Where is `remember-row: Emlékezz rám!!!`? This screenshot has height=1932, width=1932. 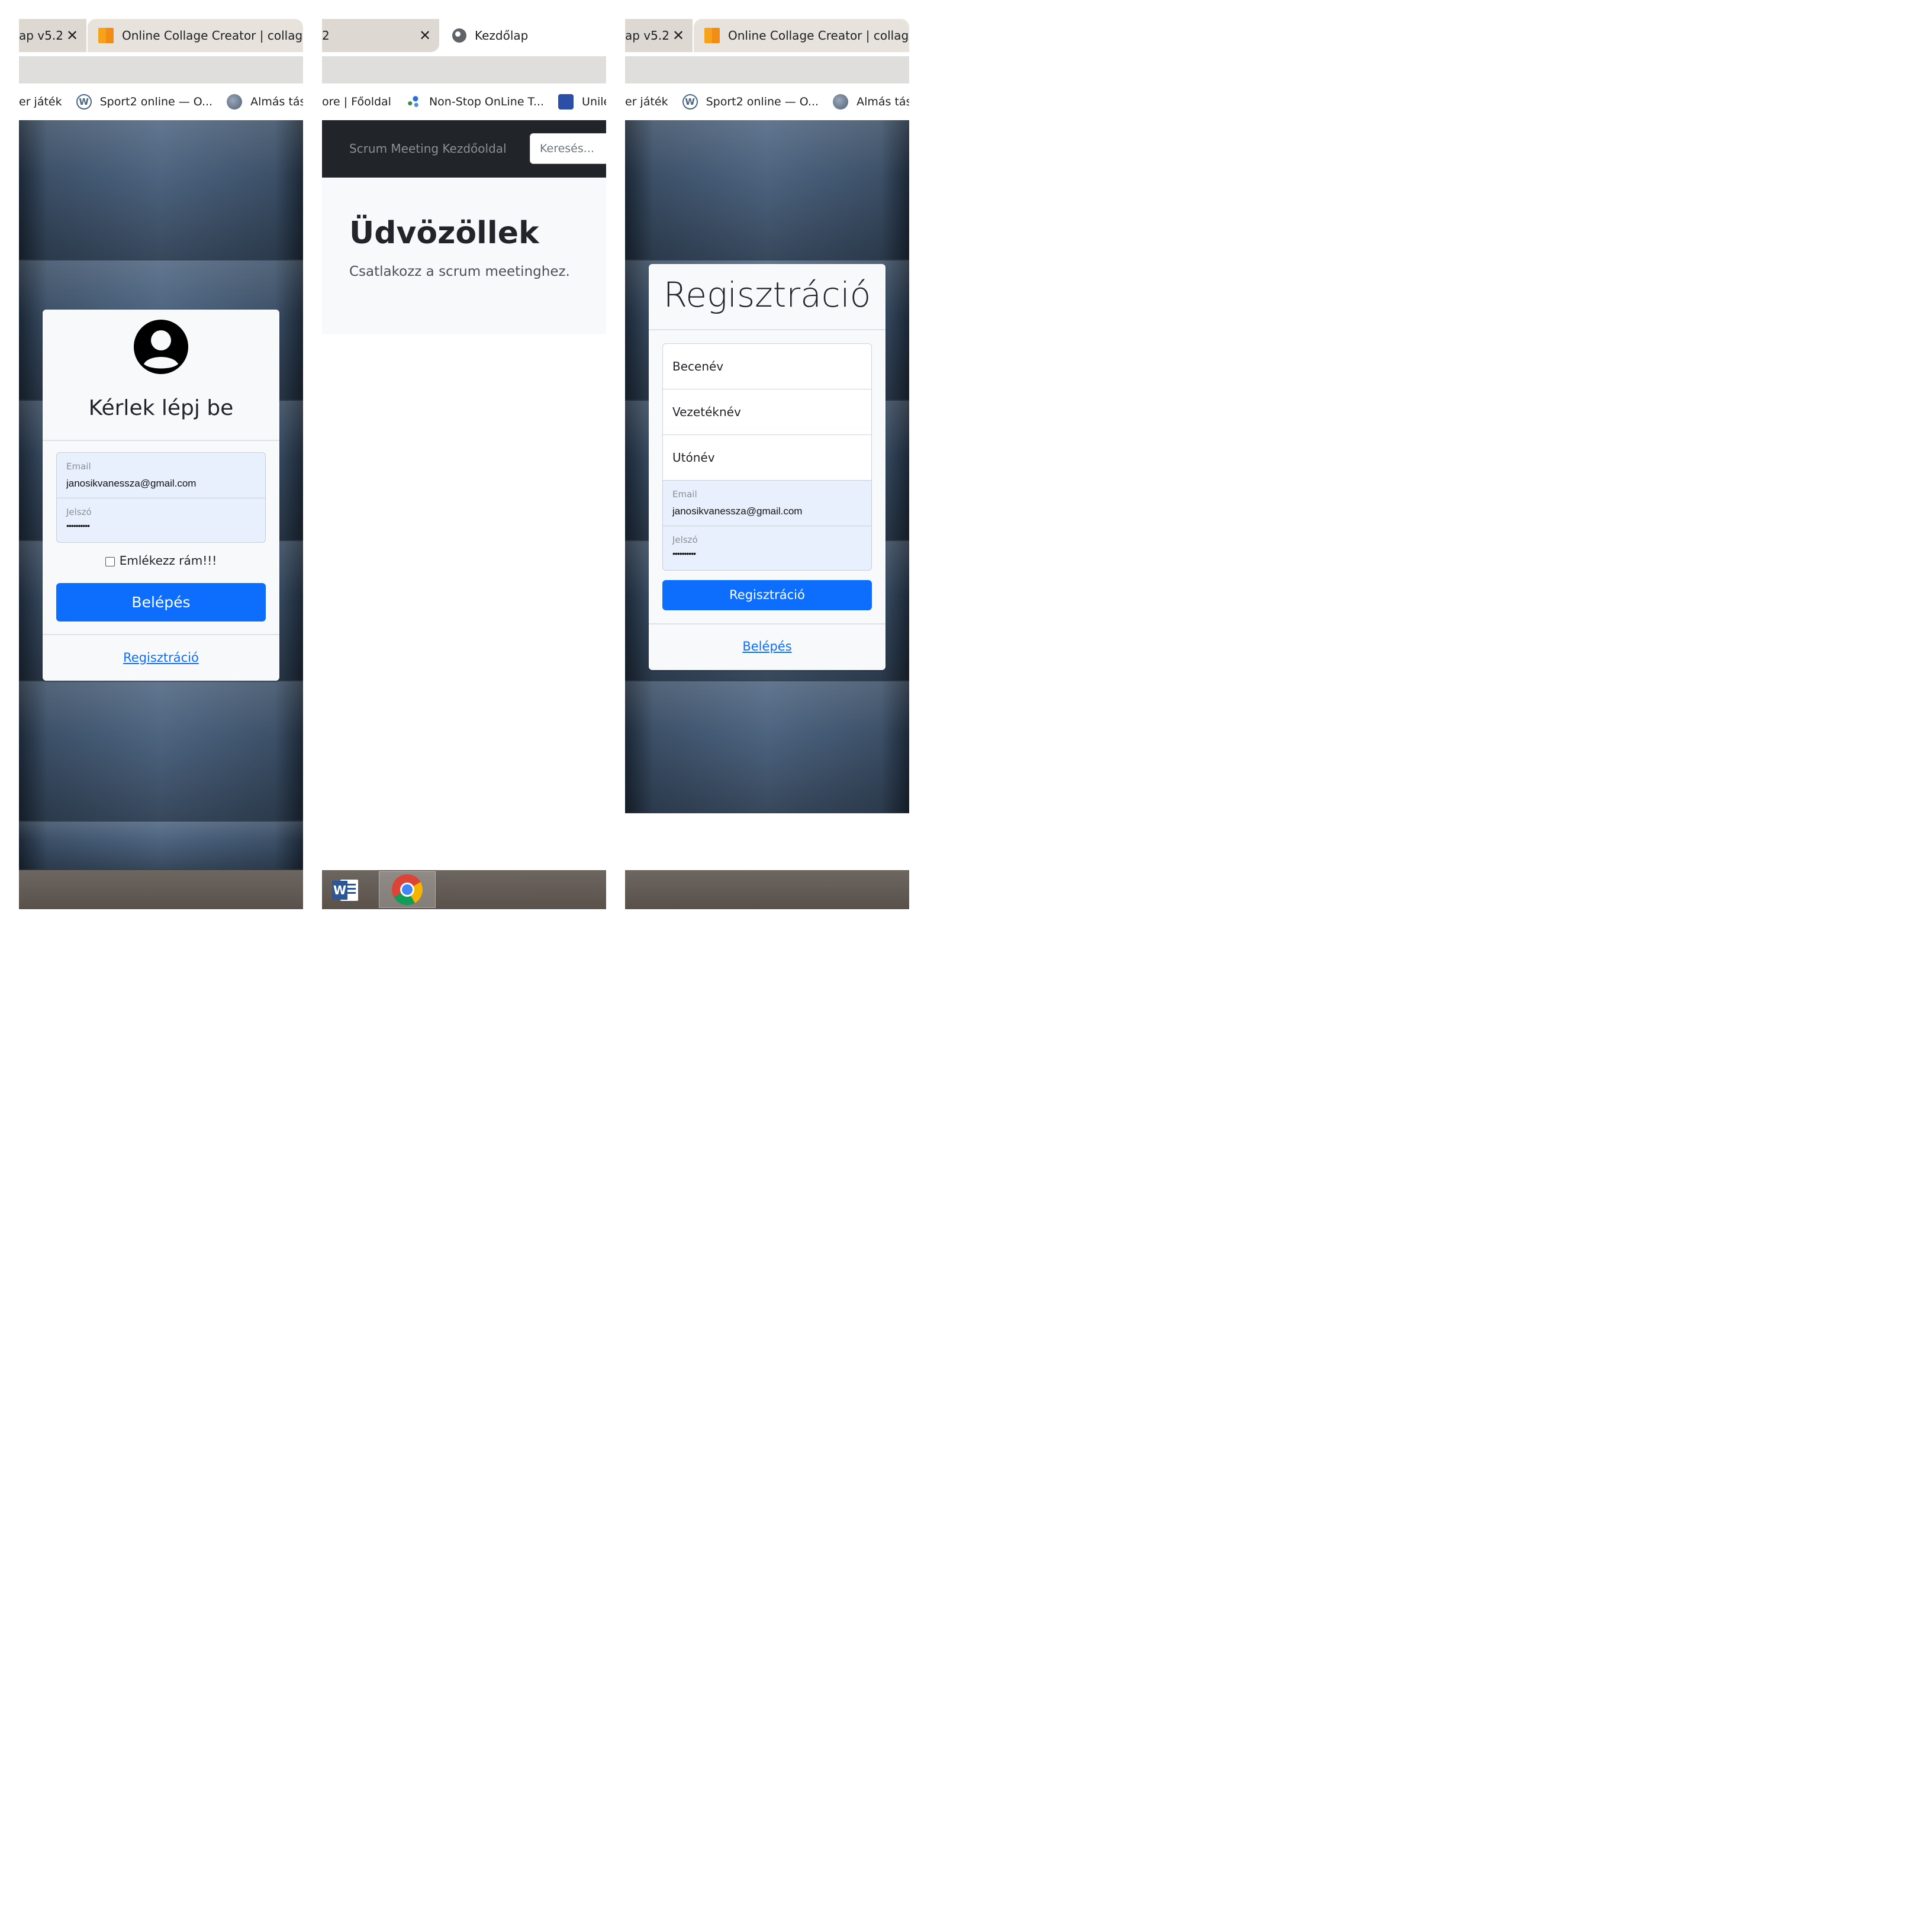
remember-row: Emlékezz rám!!! is located at coordinates (161, 560).